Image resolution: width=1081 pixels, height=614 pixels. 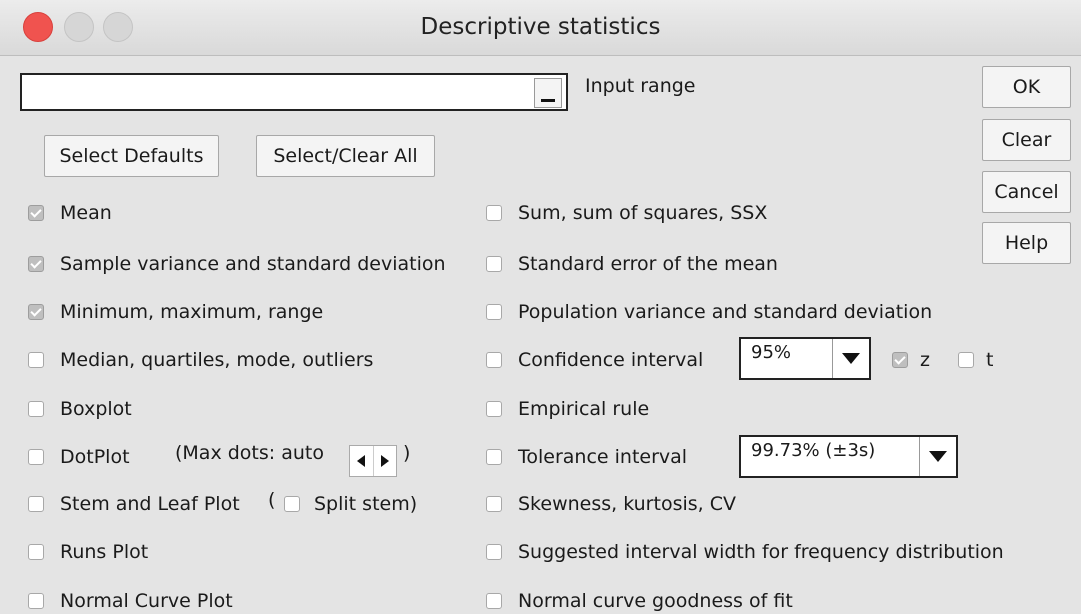 What do you see at coordinates (362, 461) in the screenshot?
I see `decrement-arrow-icon` at bounding box center [362, 461].